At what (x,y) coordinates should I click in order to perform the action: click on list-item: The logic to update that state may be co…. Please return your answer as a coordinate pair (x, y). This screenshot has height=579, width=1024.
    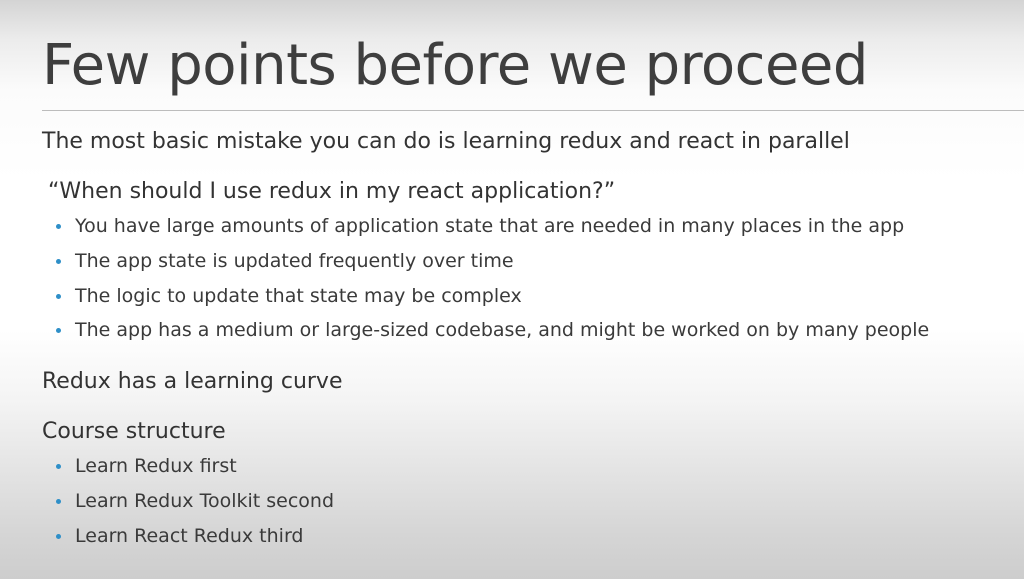
    Looking at the image, I should click on (298, 296).